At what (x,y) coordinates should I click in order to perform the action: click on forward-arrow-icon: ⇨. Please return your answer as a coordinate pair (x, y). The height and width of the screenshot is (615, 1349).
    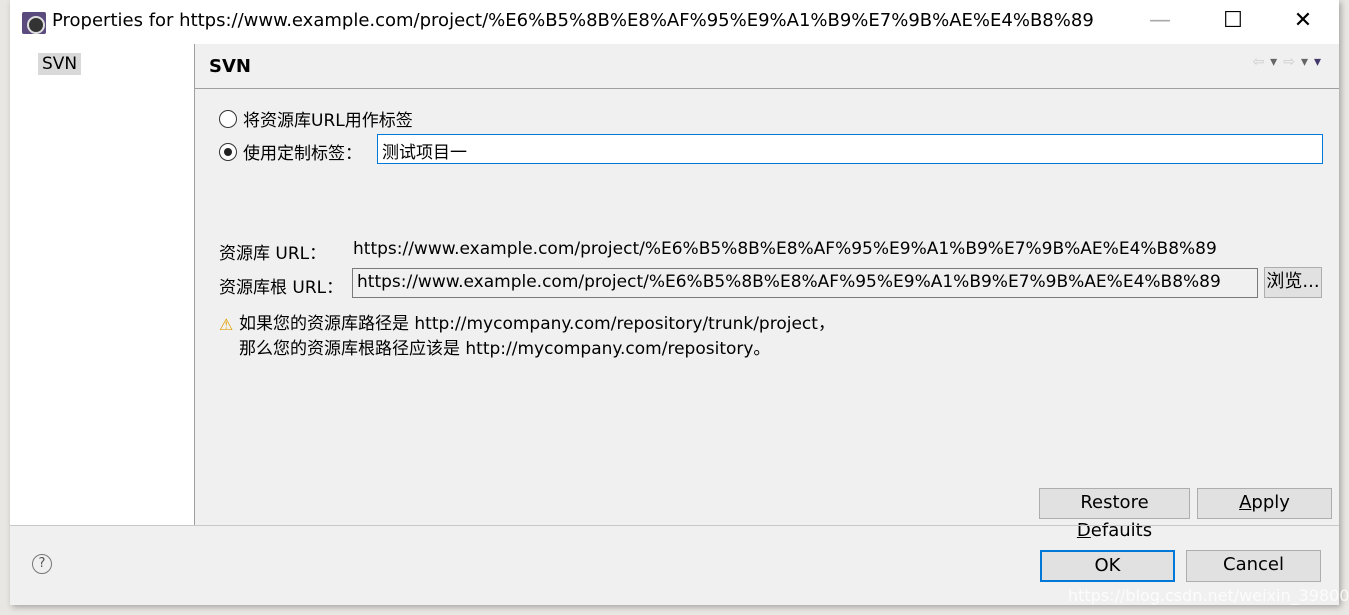
    Looking at the image, I should click on (1292, 62).